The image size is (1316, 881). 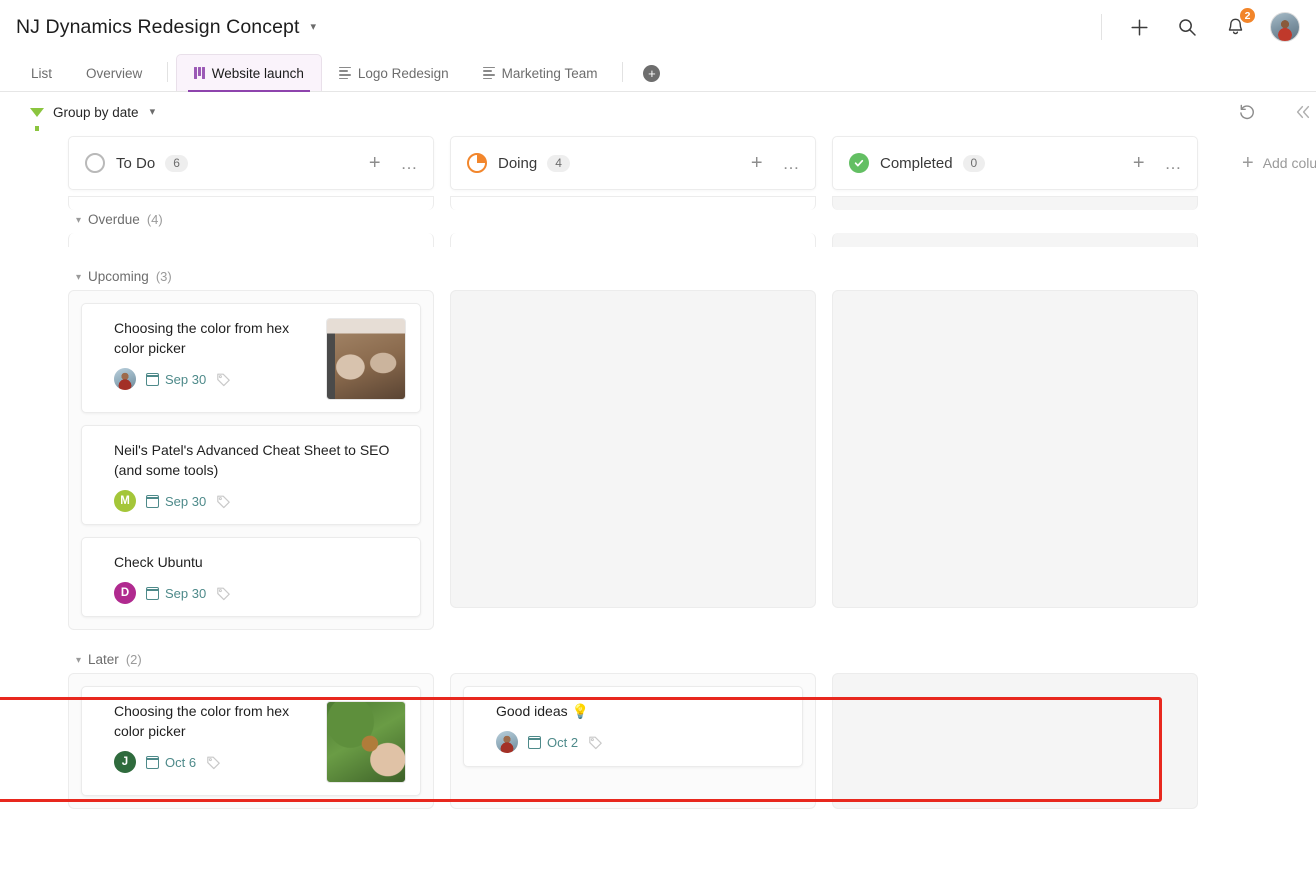 I want to click on tab-website-launch: Website launch, so click(x=249, y=73).